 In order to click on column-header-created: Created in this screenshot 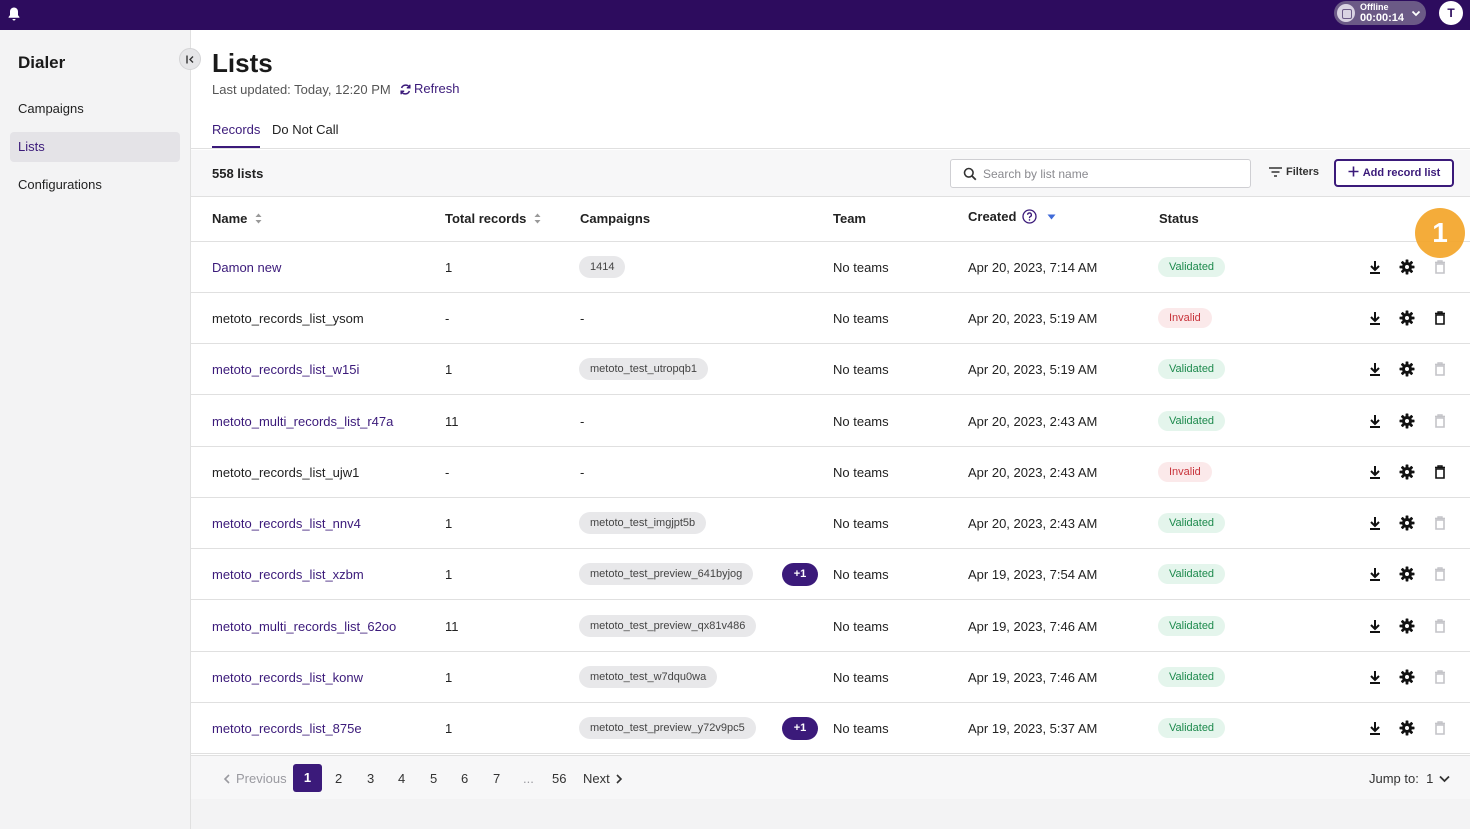, I will do `click(1012, 216)`.